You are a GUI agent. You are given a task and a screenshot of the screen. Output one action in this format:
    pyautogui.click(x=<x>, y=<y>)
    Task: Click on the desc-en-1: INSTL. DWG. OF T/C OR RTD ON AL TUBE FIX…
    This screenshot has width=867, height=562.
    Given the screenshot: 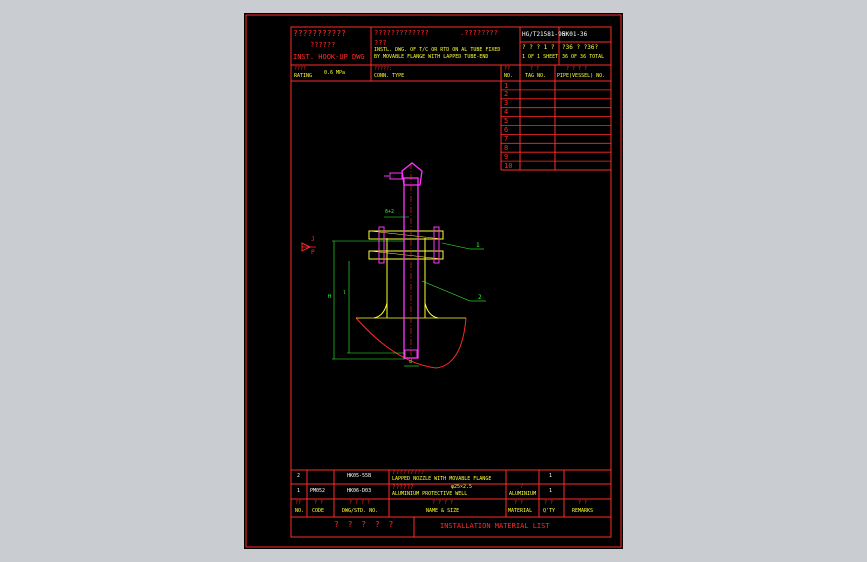 What is the action you would take?
    pyautogui.click(x=437, y=50)
    